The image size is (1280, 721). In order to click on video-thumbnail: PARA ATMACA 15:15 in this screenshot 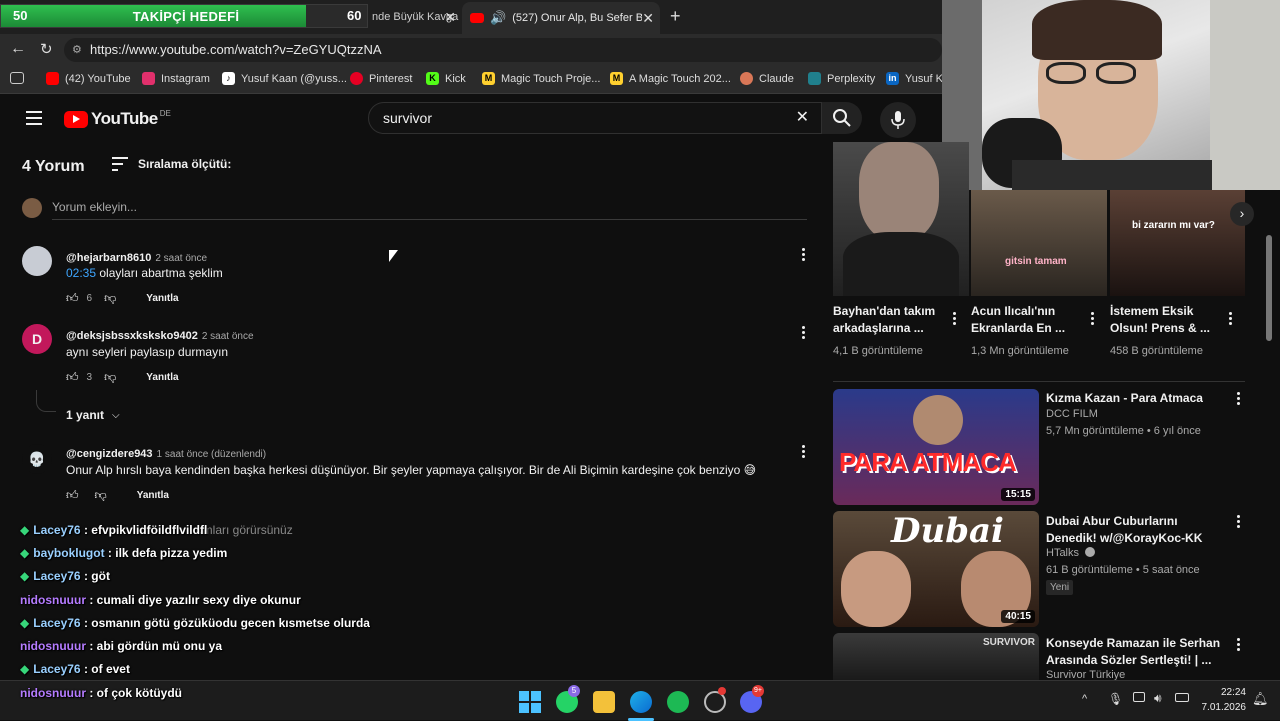, I will do `click(936, 447)`.